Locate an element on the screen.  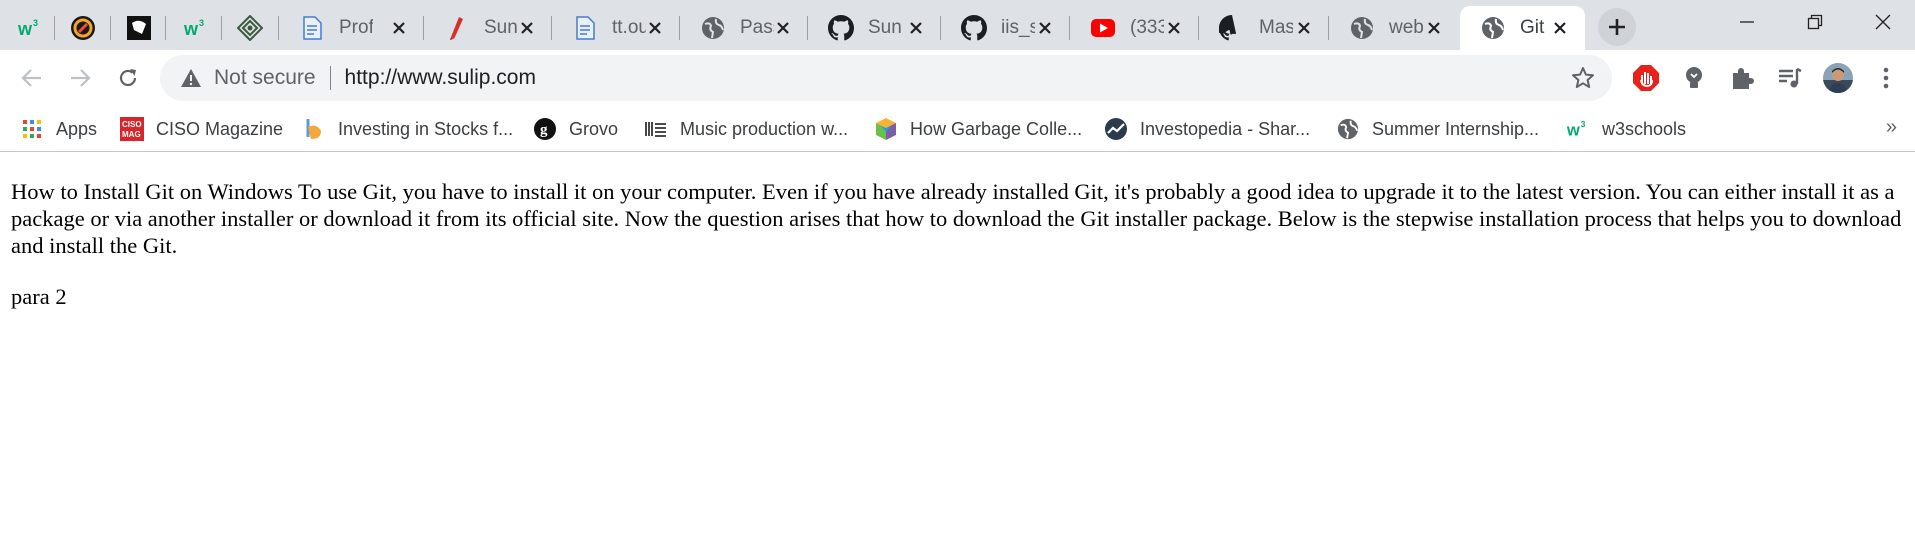
dark-logo-icon is located at coordinates (139, 28).